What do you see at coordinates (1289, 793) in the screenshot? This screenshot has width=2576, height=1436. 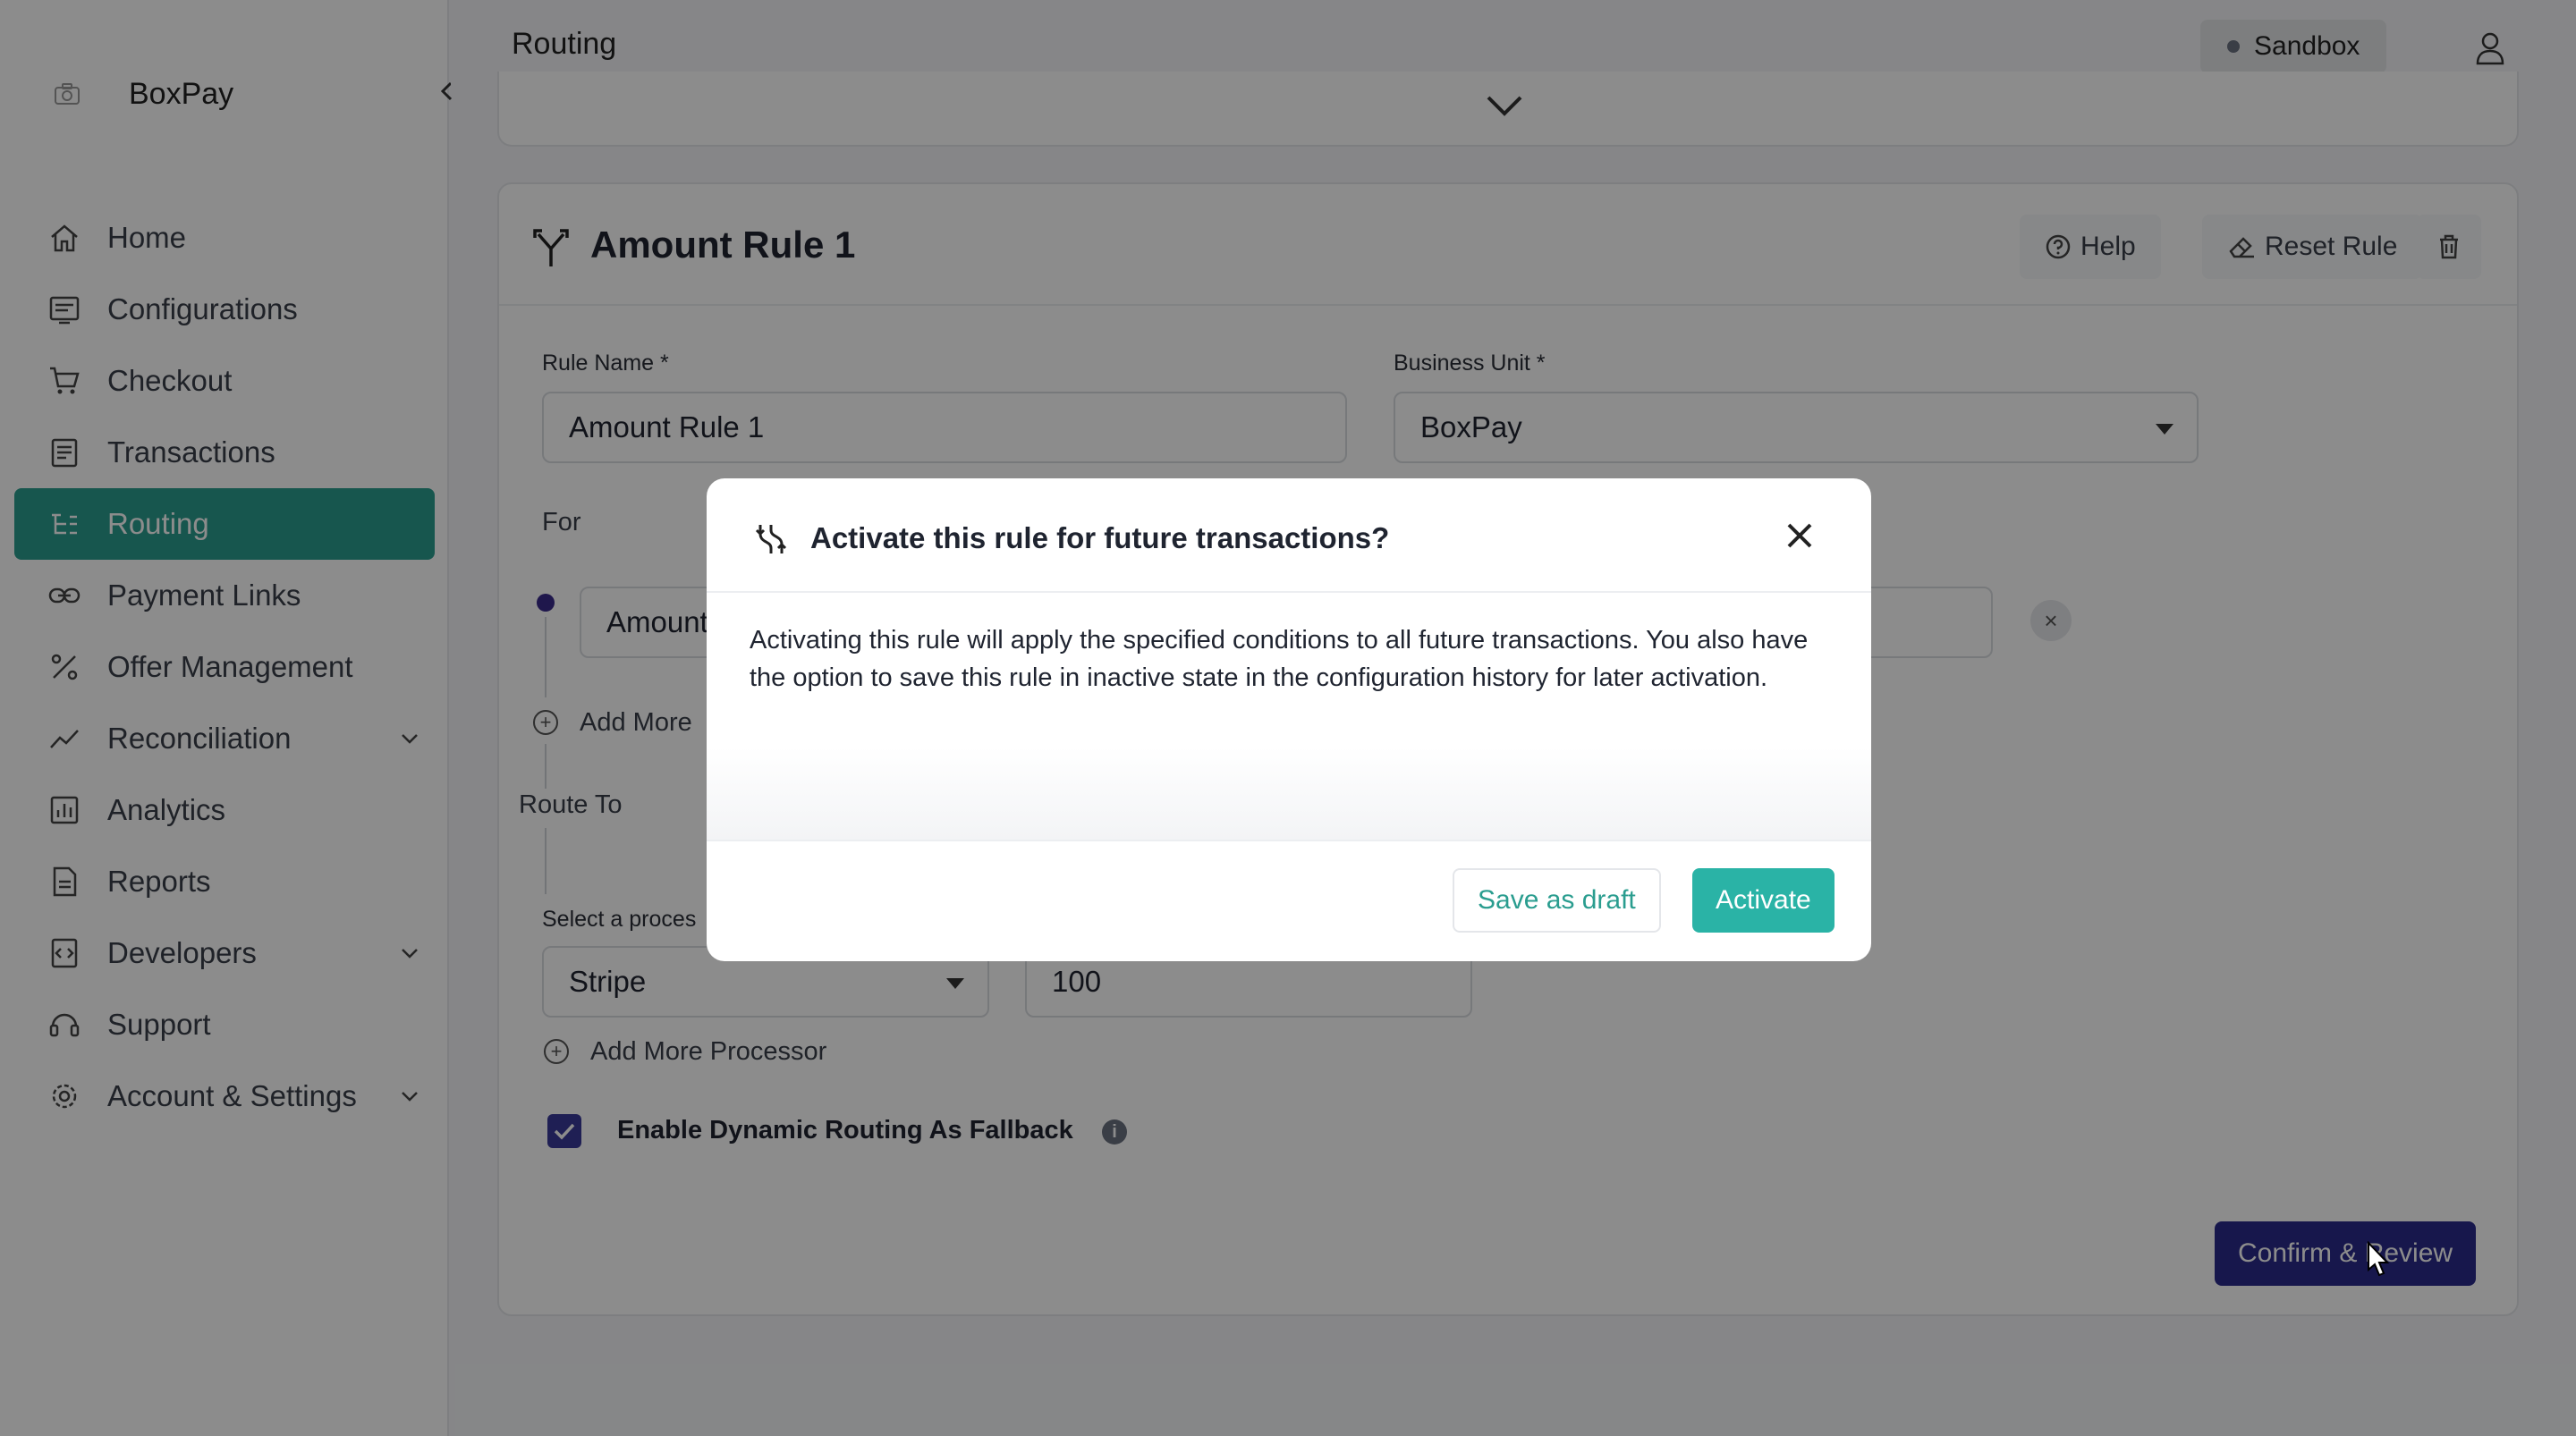 I see `dialog-divider-shade` at bounding box center [1289, 793].